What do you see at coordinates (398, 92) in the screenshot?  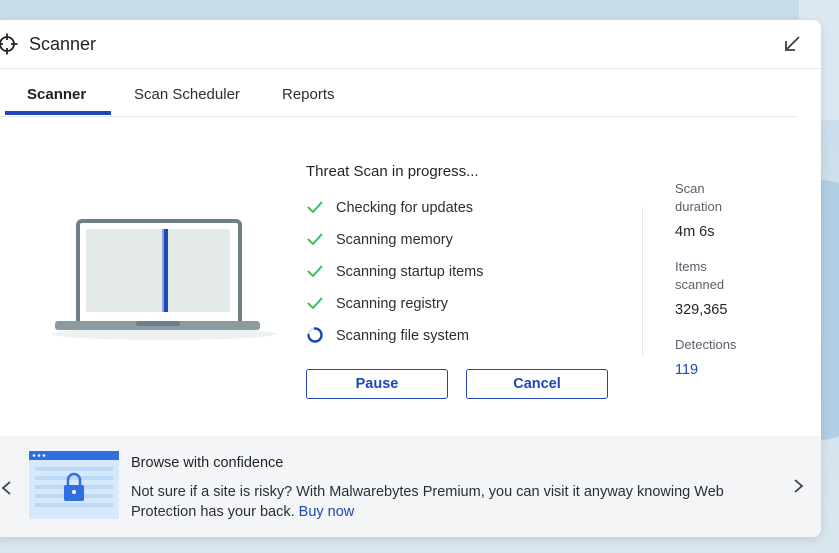 I see `tab-bar: Scanner Scan Scheduler Reports` at bounding box center [398, 92].